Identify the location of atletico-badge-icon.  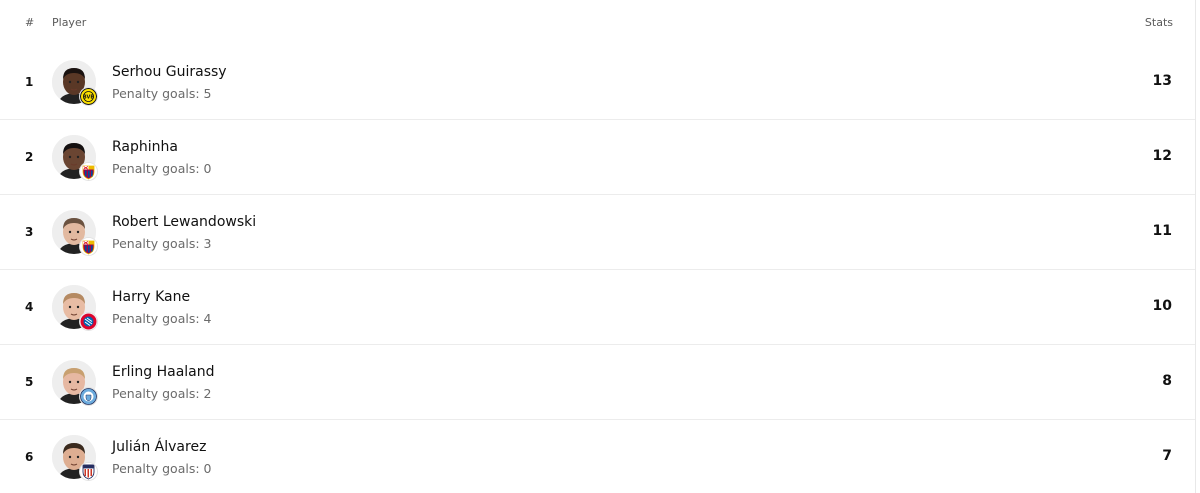
(88, 471).